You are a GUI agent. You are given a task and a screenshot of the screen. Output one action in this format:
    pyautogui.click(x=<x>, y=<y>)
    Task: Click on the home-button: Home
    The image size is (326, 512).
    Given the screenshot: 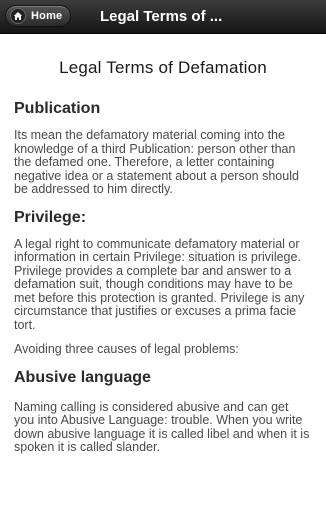 What is the action you would take?
    pyautogui.click(x=38, y=16)
    